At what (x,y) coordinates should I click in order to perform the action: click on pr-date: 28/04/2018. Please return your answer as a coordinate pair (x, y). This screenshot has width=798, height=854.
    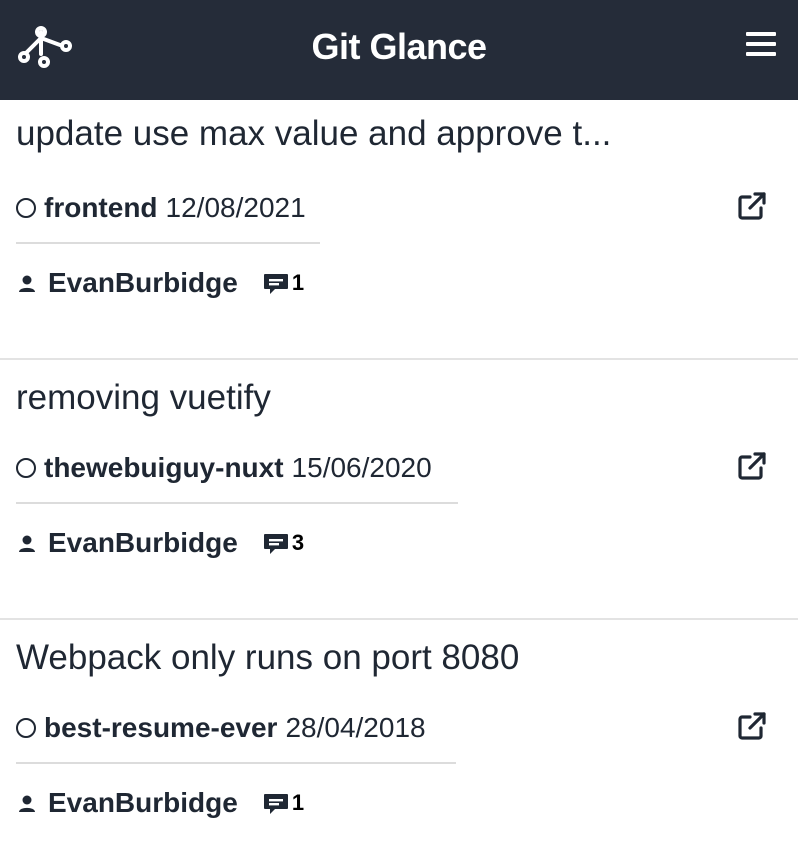
    Looking at the image, I should click on (355, 727).